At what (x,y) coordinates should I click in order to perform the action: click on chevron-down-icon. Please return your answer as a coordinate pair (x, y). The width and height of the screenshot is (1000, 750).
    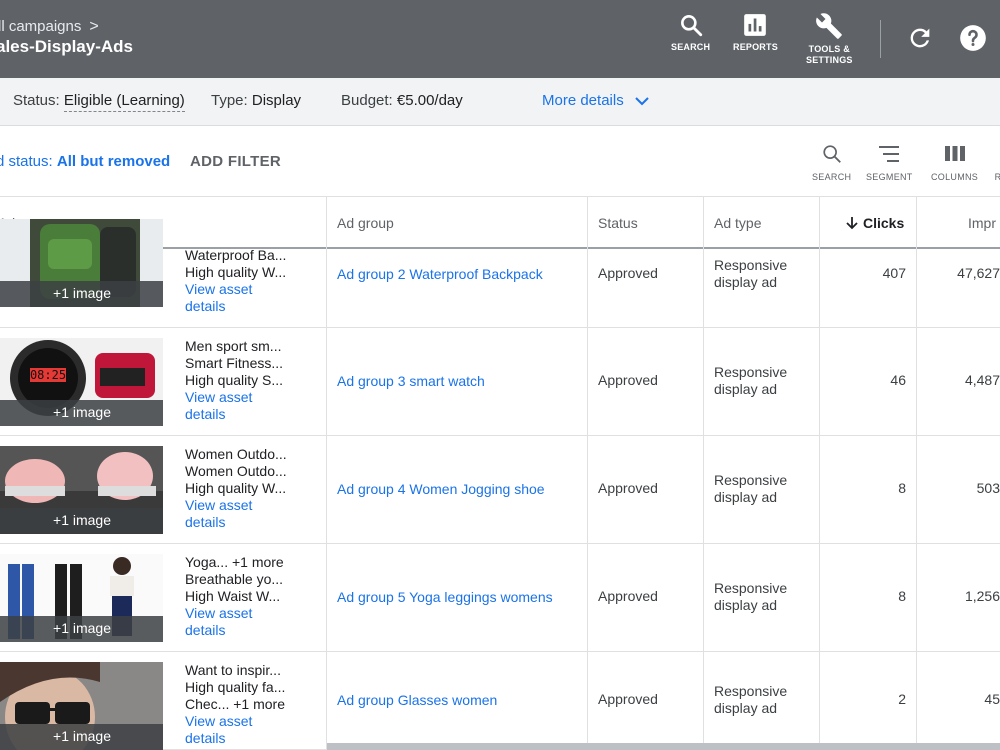
    Looking at the image, I should click on (642, 101).